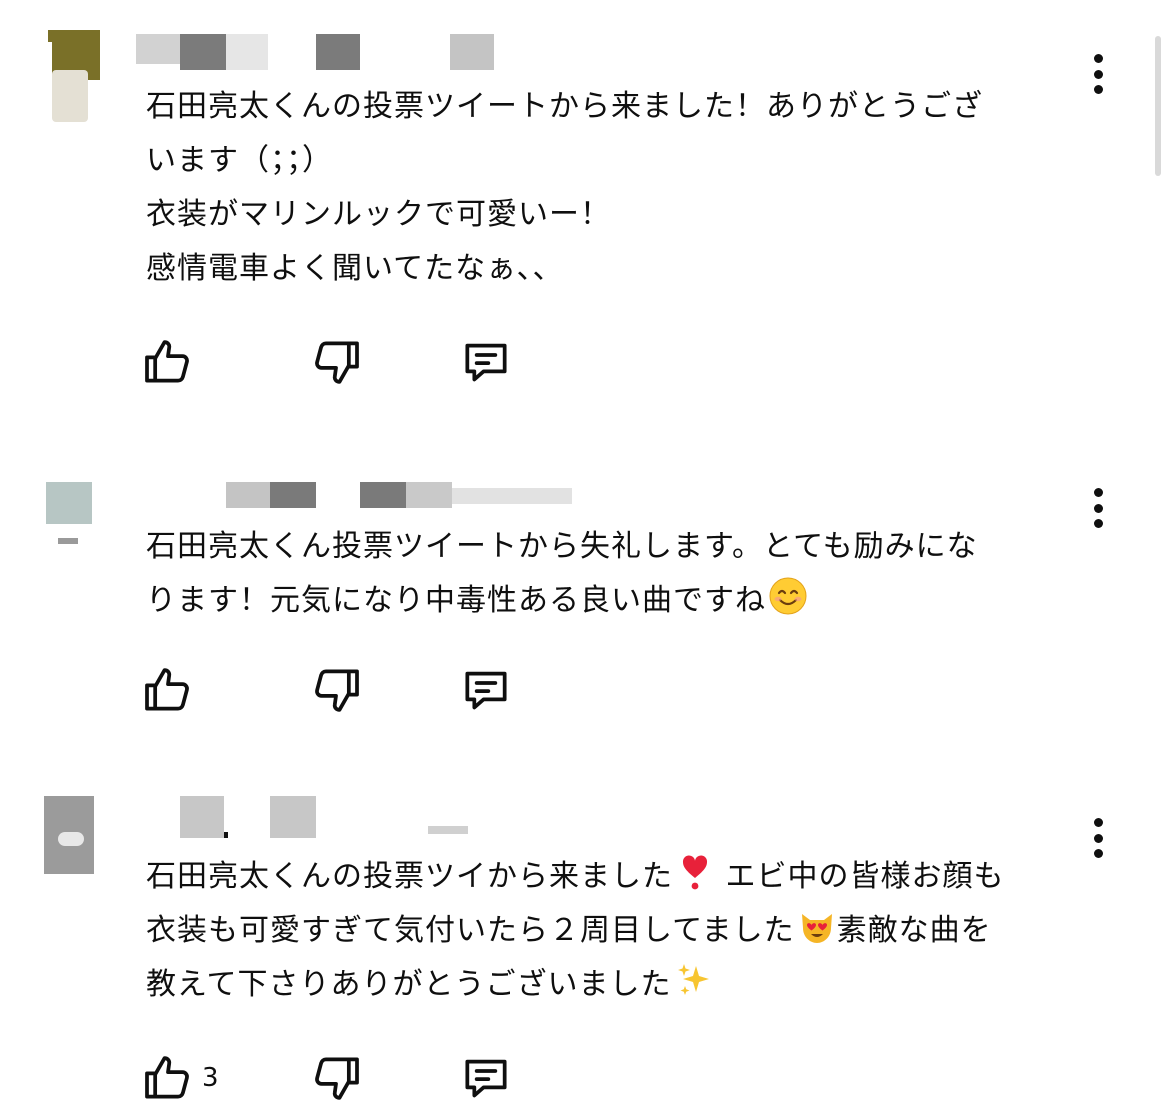 The height and width of the screenshot is (1111, 1169). Describe the element at coordinates (914, 930) in the screenshot. I see `comment-text-segment: 素敵な曲を` at that location.